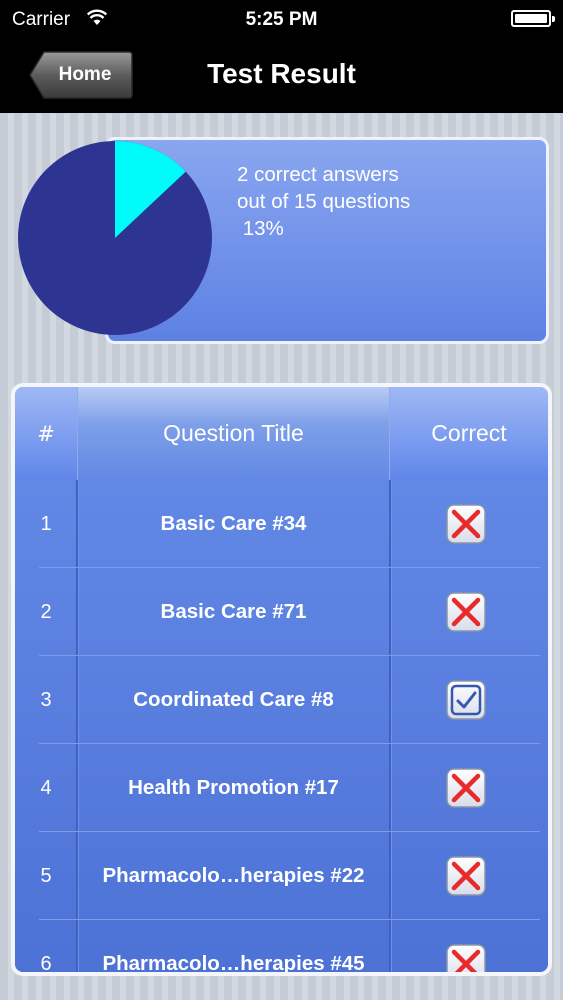 This screenshot has width=563, height=1000. I want to click on row-question-title: Coordinated Care #8, so click(233, 699).